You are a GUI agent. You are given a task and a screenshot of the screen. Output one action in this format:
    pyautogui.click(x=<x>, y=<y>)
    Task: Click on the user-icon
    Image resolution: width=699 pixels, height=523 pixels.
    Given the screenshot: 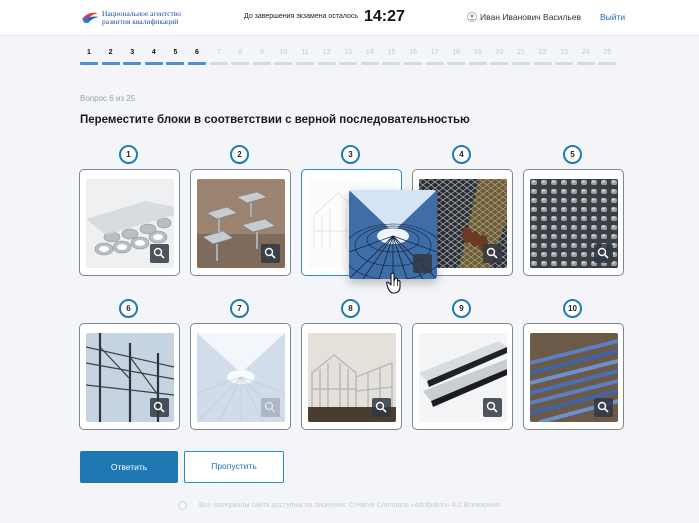 What is the action you would take?
    pyautogui.click(x=472, y=17)
    